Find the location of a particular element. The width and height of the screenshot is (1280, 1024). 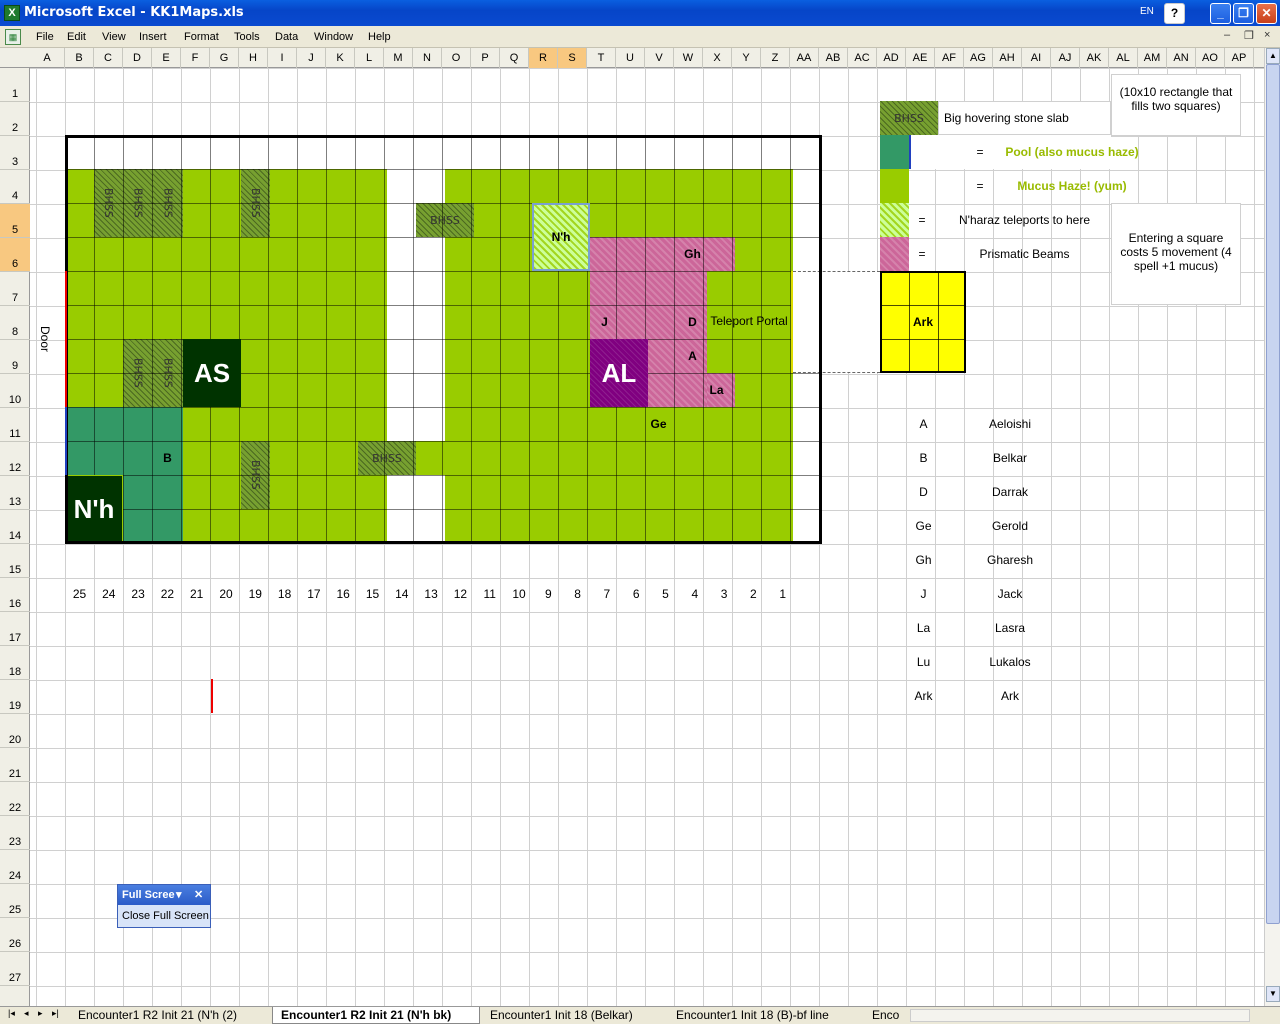

column-header-m: M is located at coordinates (398, 58).